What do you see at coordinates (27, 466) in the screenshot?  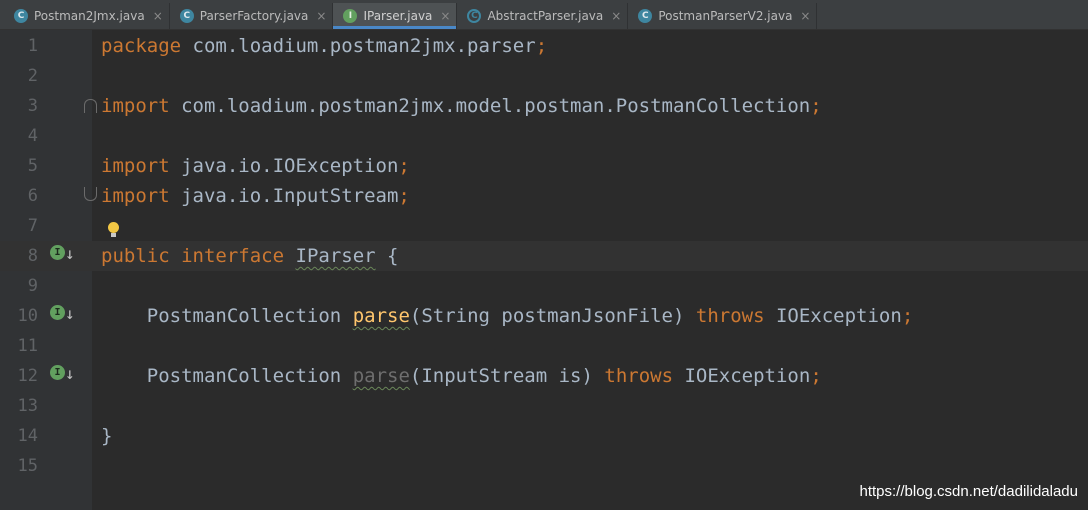 I see `line-number: 15` at bounding box center [27, 466].